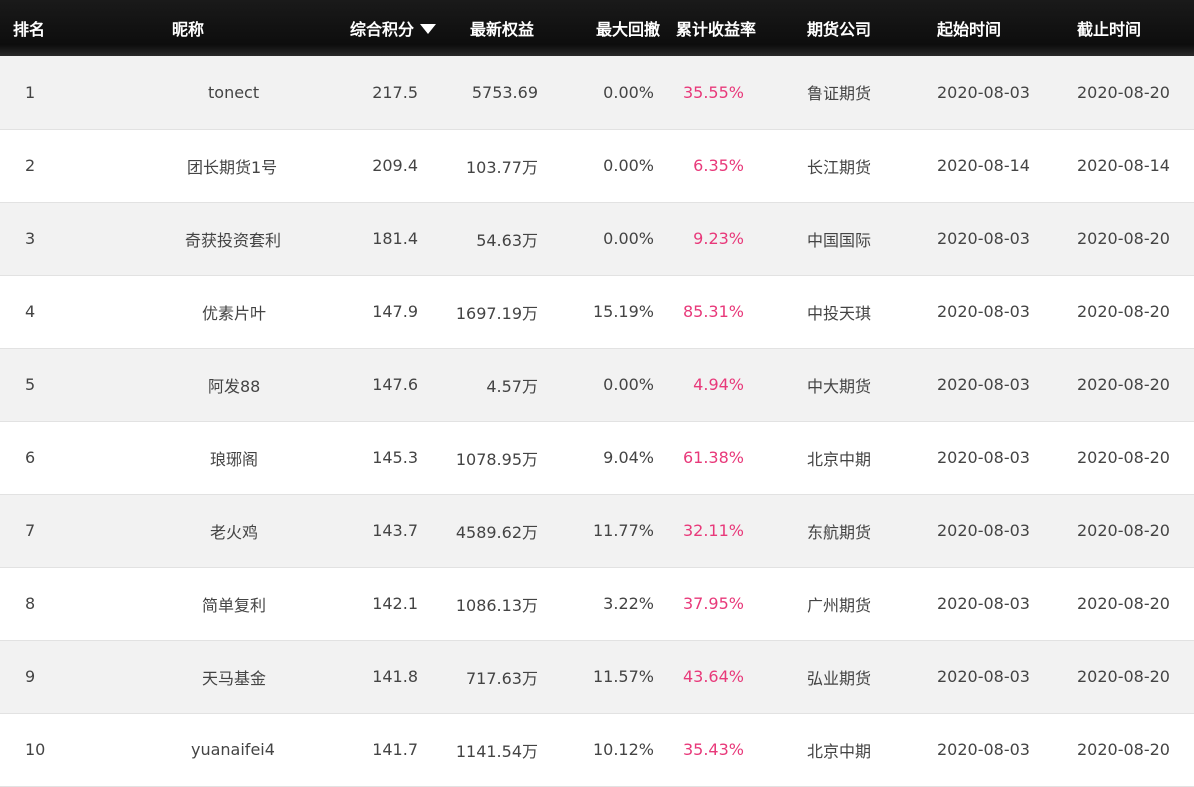  I want to click on cell-score: 209.4, so click(395, 165).